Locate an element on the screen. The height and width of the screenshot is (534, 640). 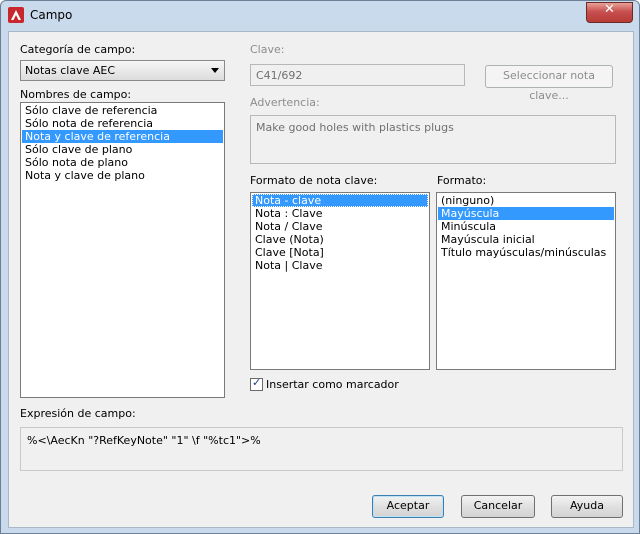
help-button: Ayuda is located at coordinates (587, 506).